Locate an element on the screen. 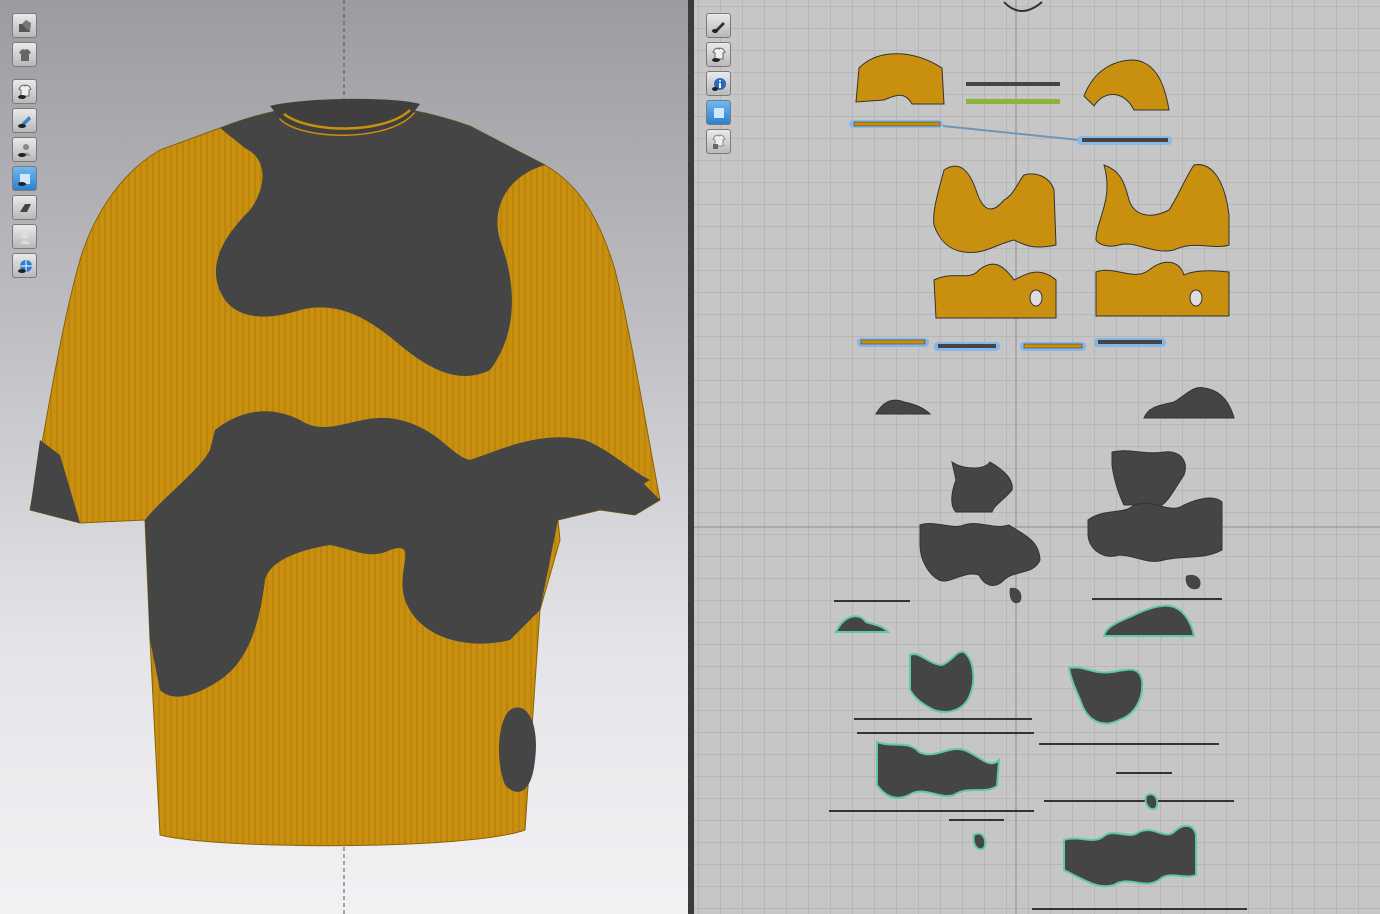  pattern-info-icon is located at coordinates (718, 83).